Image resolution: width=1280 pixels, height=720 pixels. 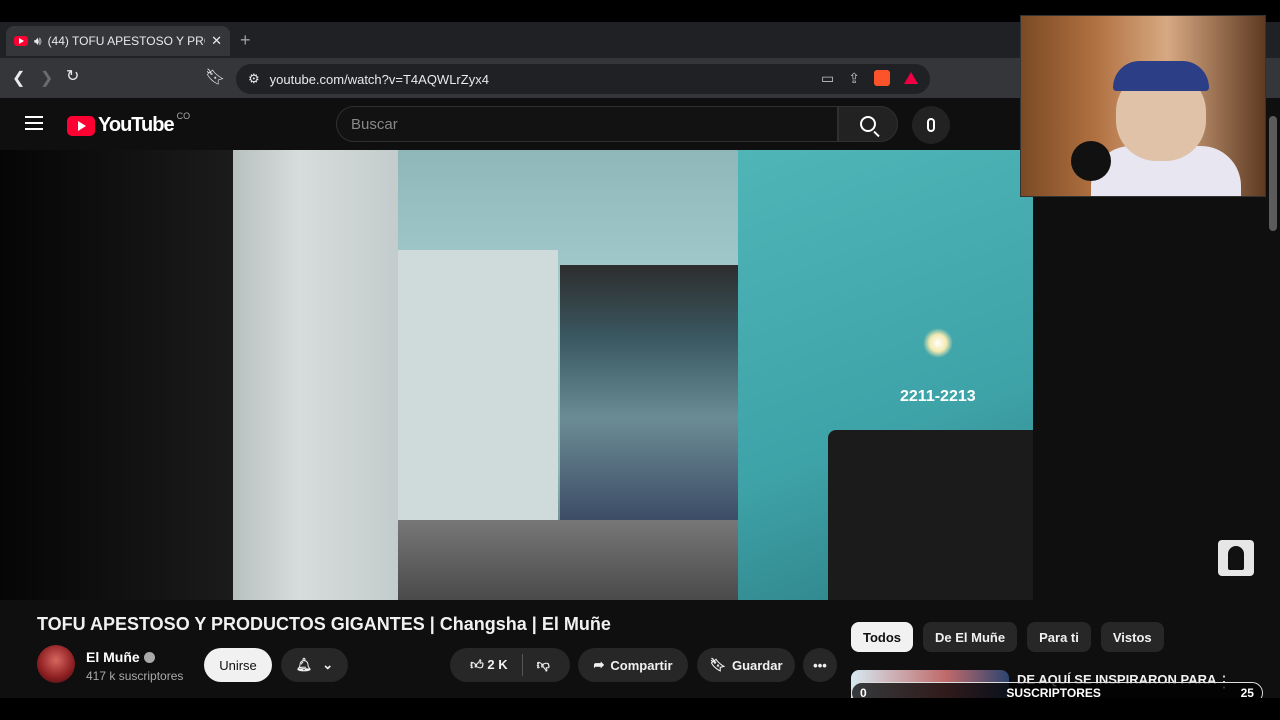 What do you see at coordinates (38, 40) in the screenshot?
I see `speaker-icon: 🔊︎` at bounding box center [38, 40].